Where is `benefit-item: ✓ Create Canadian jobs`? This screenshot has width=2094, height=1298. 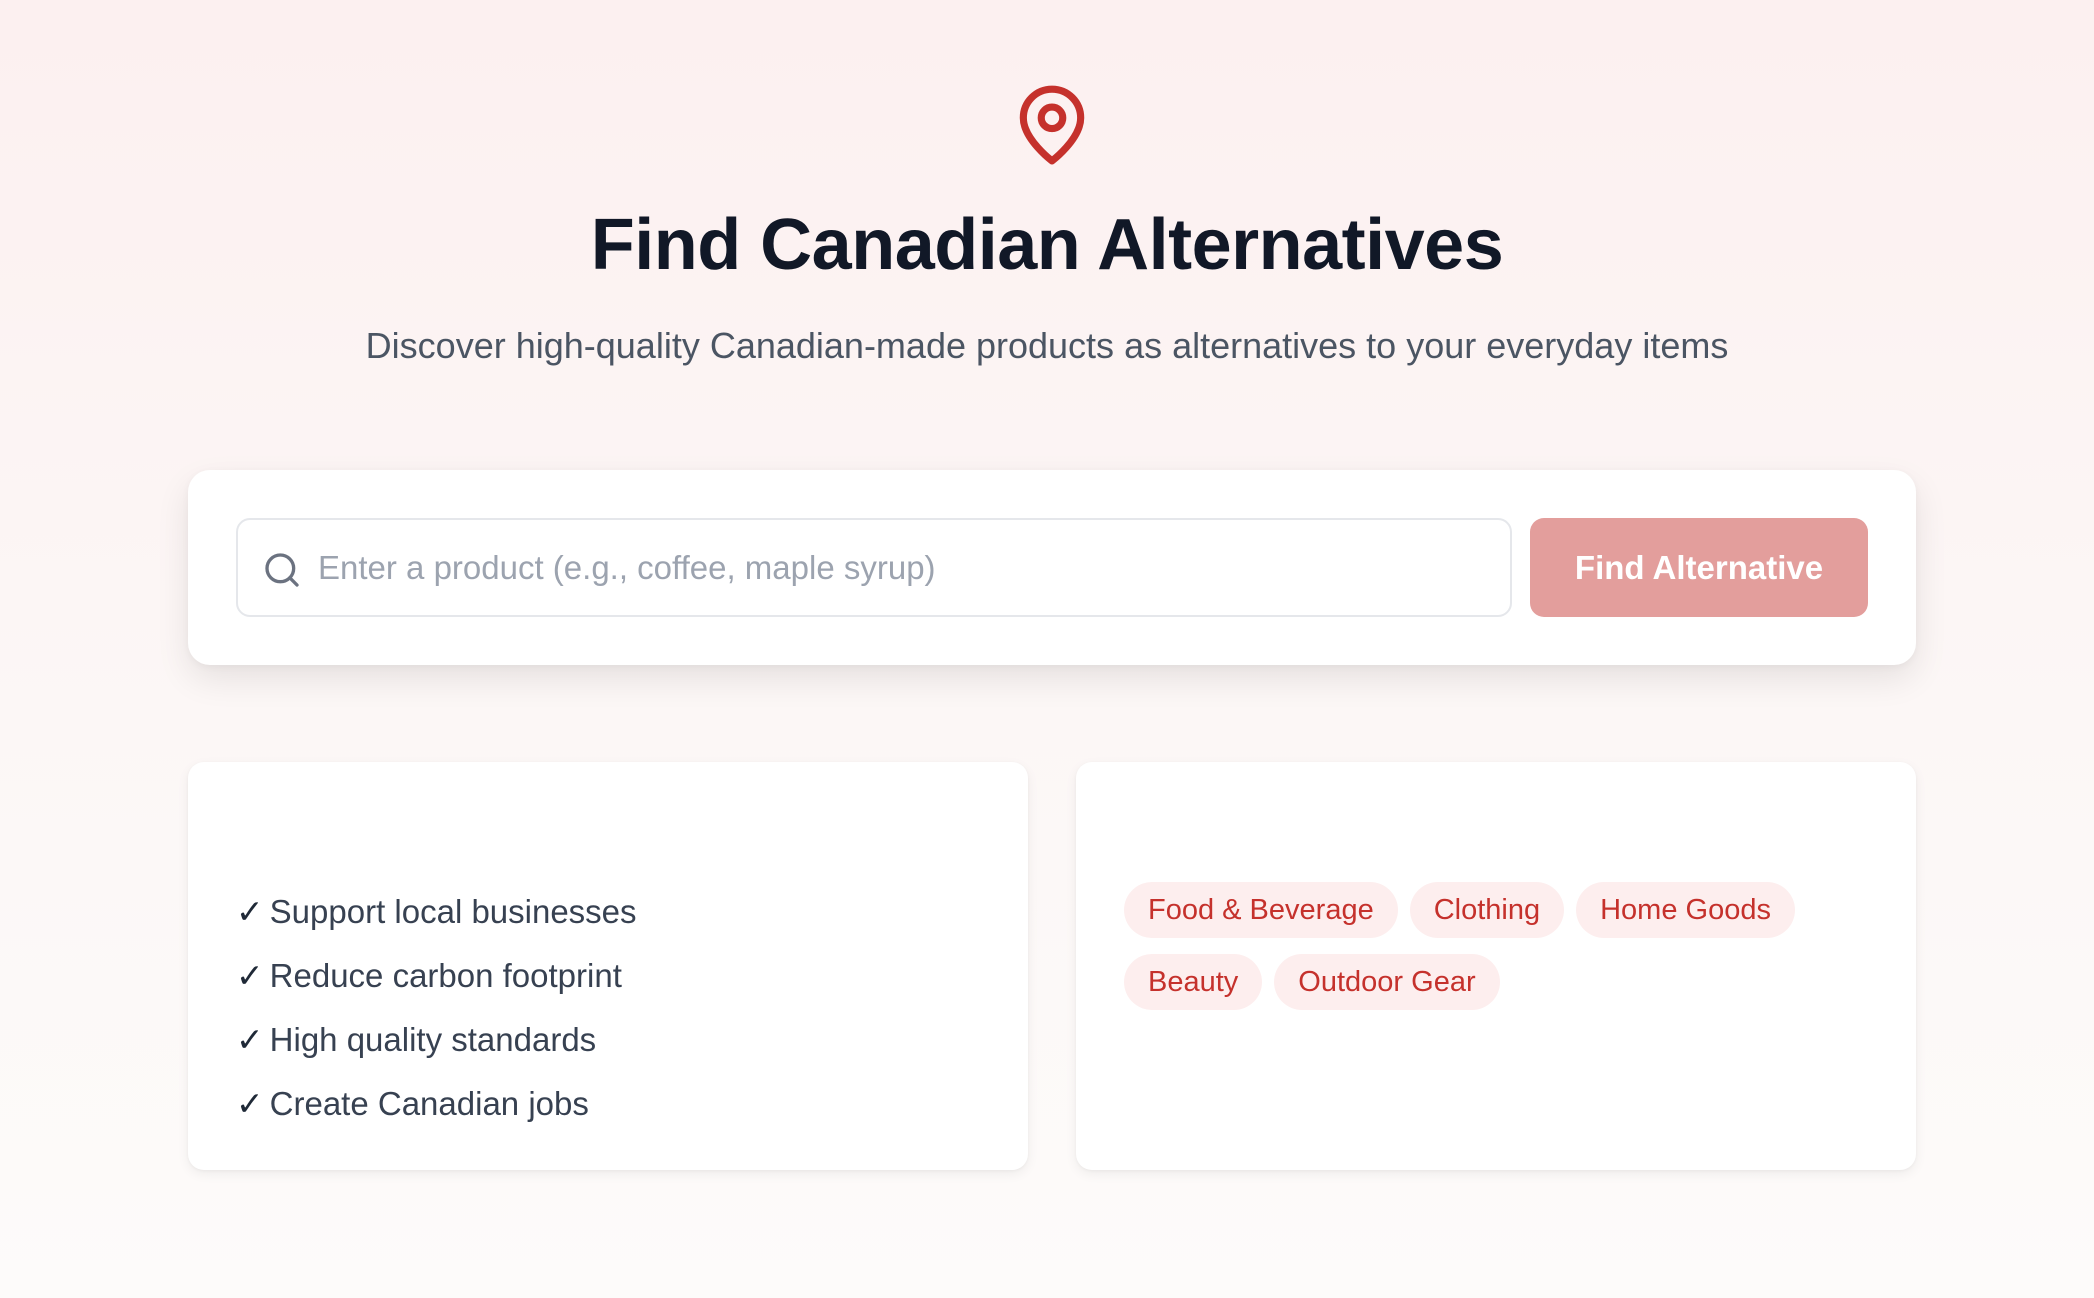
benefit-item: ✓ Create Canadian jobs is located at coordinates (436, 1104).